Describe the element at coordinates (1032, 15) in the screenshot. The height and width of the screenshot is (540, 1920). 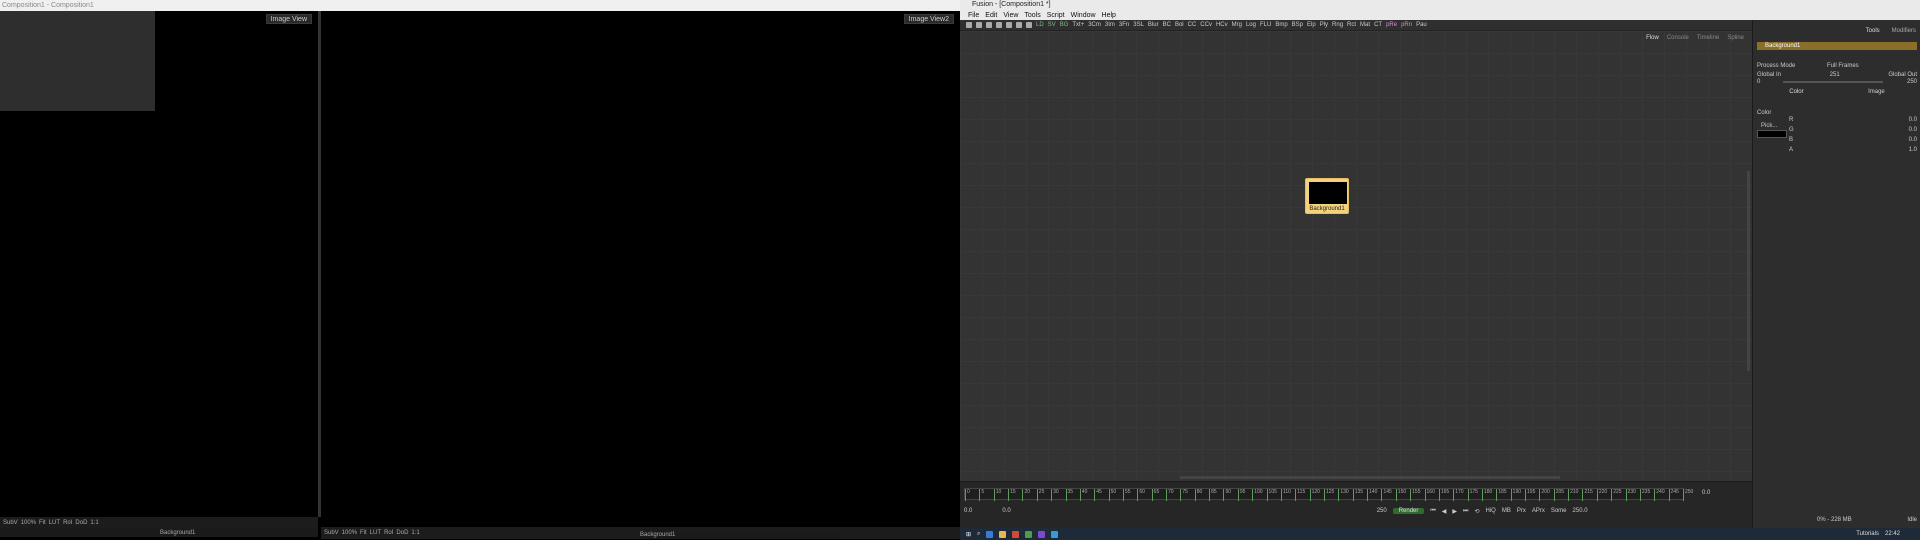
I see `menu-tools: Tools` at that location.